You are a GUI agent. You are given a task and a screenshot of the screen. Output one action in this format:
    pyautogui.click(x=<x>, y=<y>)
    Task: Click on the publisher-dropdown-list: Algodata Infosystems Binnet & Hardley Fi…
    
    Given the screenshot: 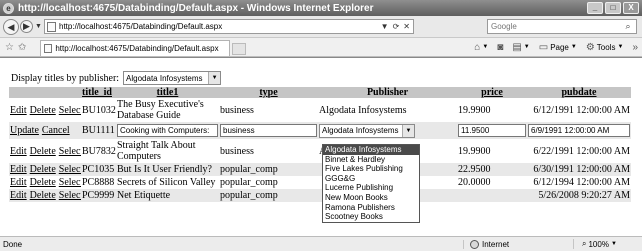 What is the action you would take?
    pyautogui.click(x=371, y=183)
    